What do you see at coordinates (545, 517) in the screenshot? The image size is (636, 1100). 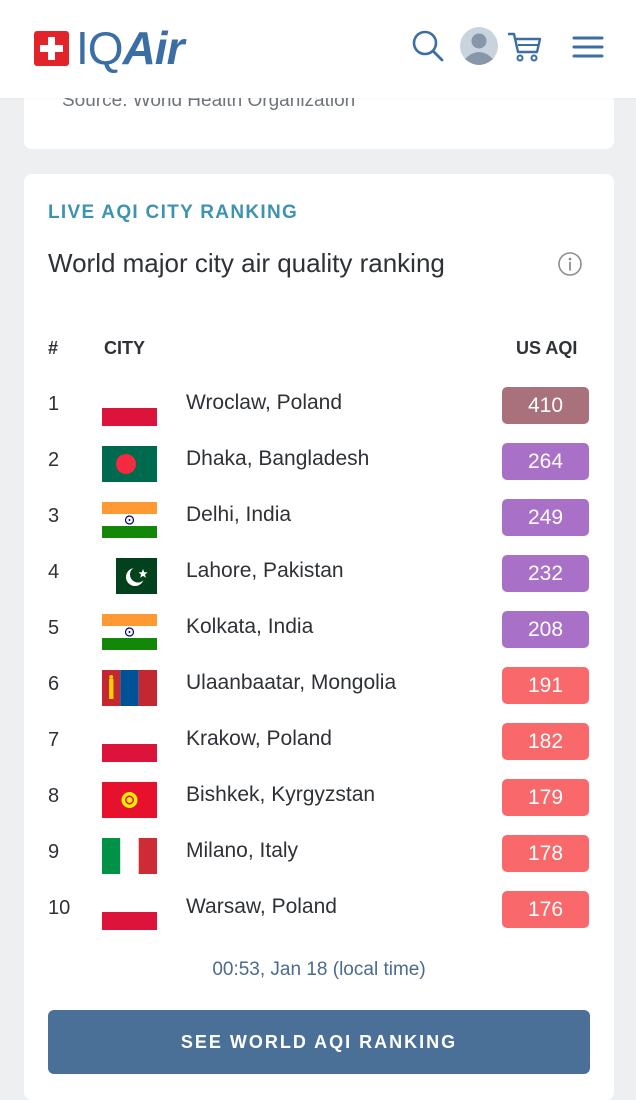 I see `aqi-badge: 249` at bounding box center [545, 517].